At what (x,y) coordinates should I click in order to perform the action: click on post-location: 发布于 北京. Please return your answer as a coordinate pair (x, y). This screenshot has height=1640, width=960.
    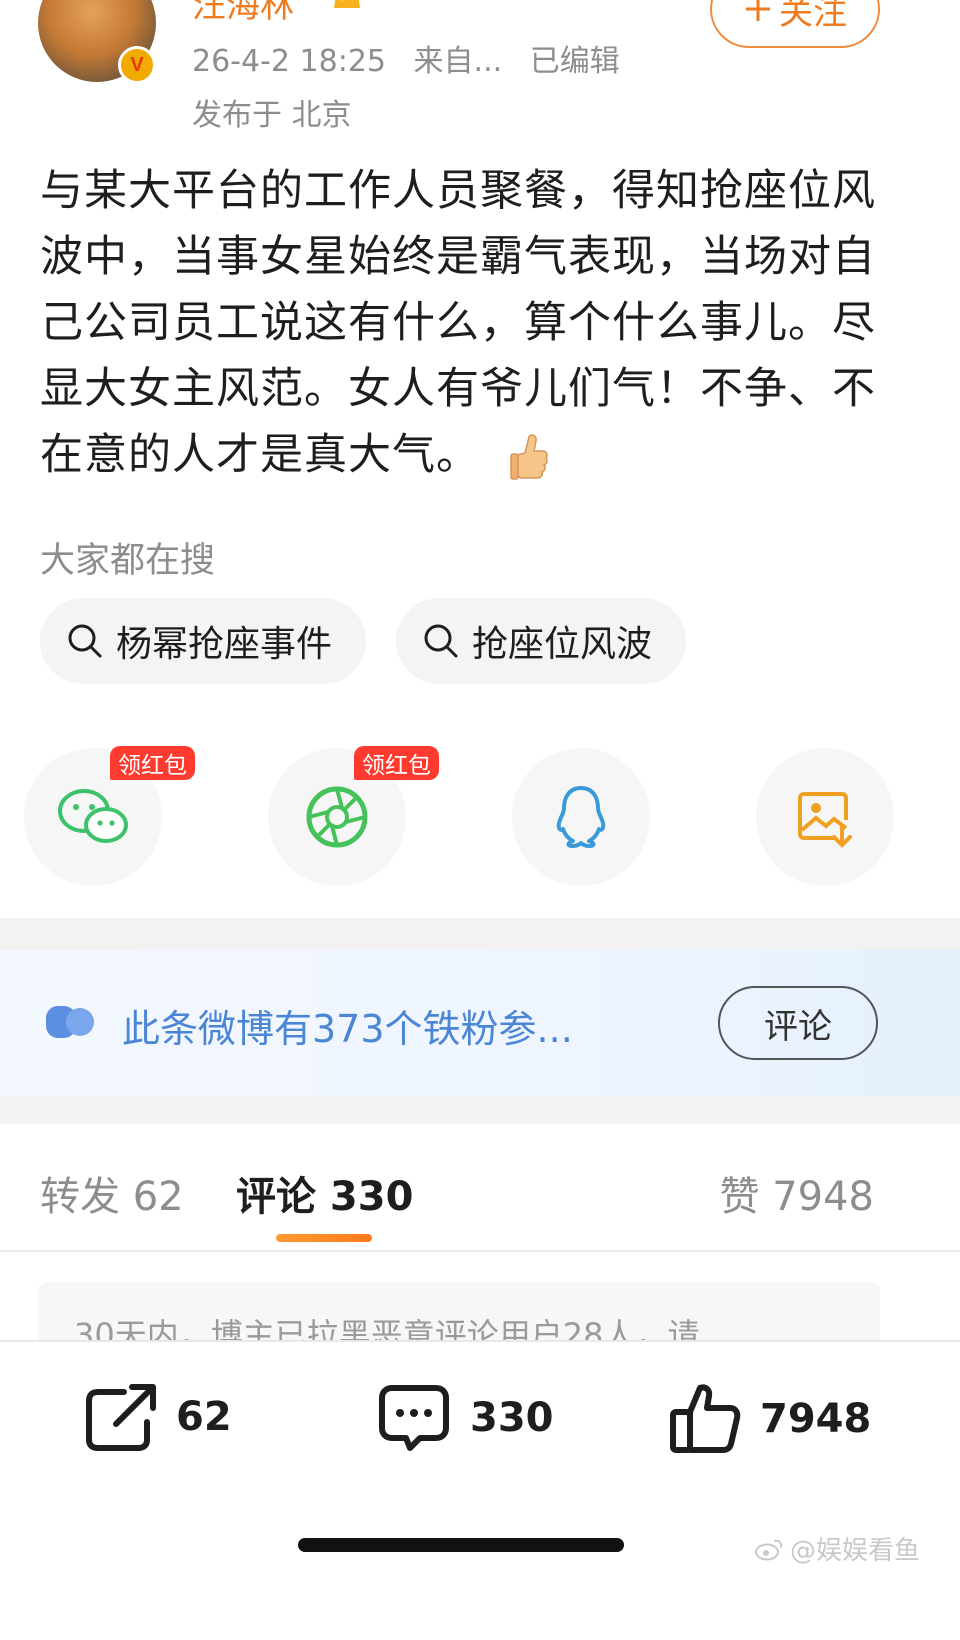
    Looking at the image, I should click on (272, 115).